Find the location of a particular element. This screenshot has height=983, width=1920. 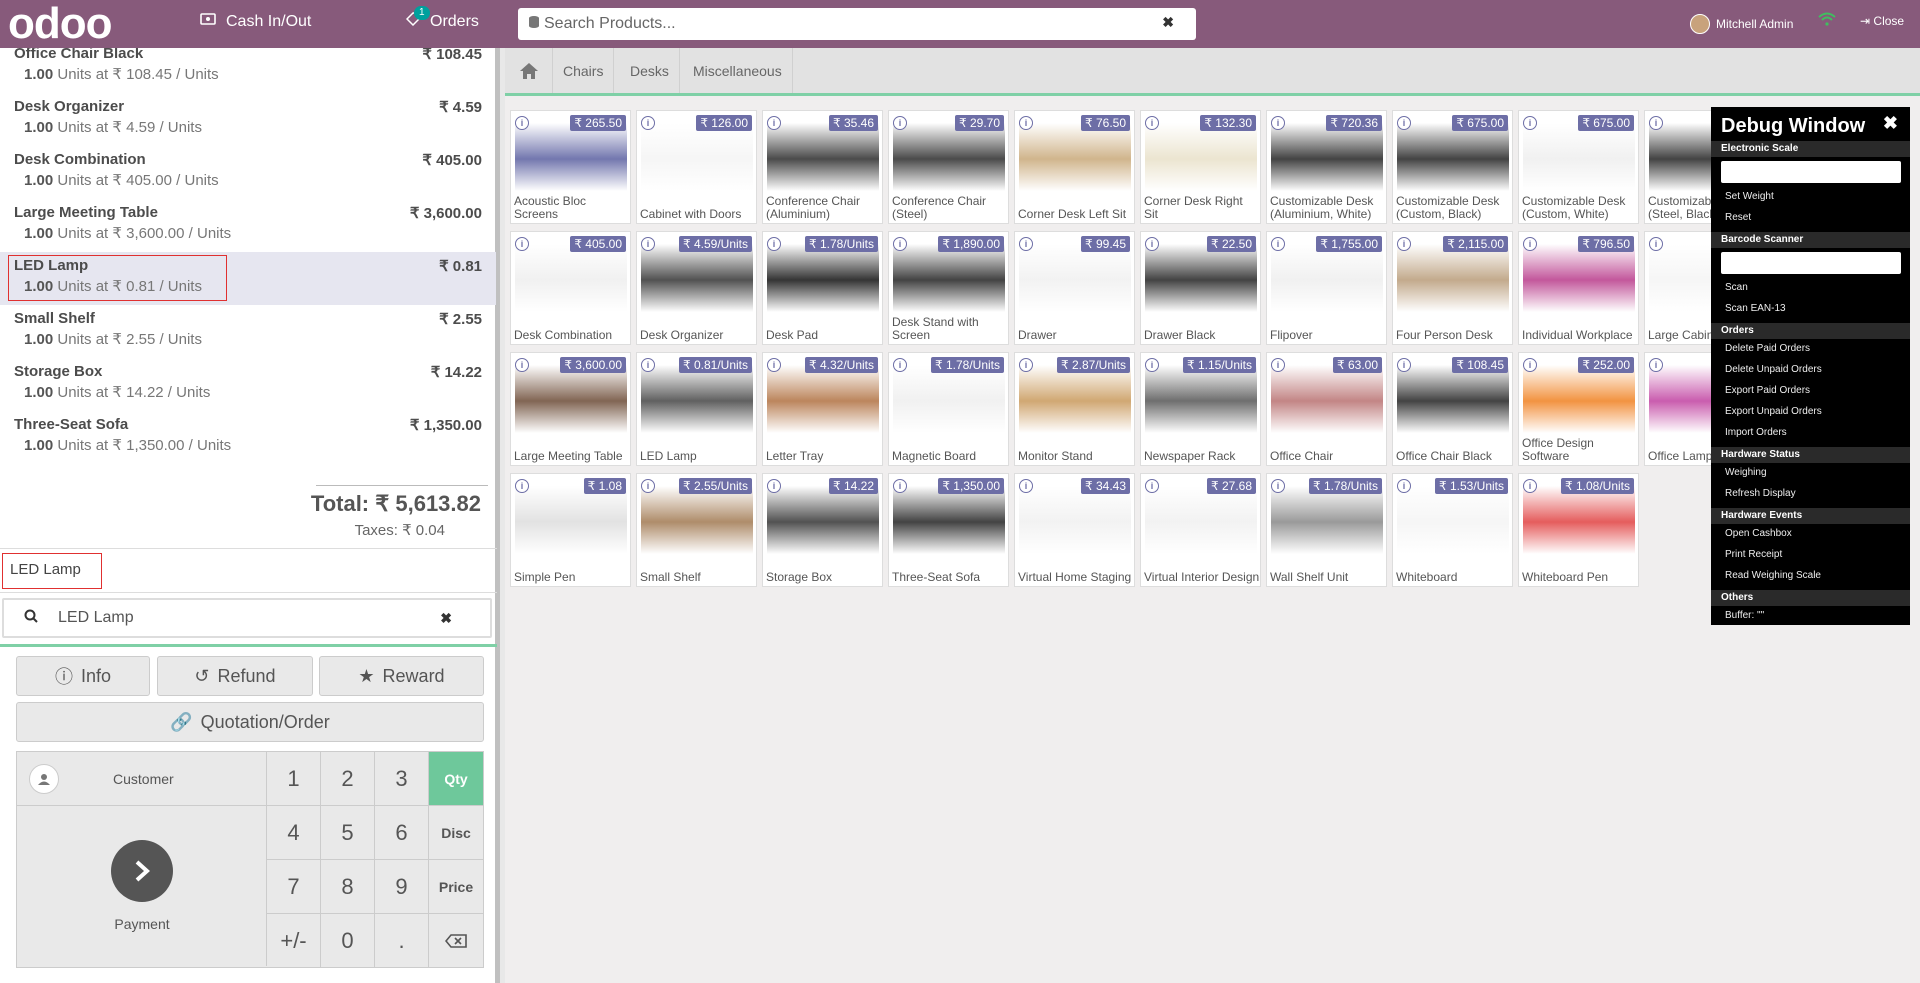

debug-action: Delete Unpaid Orders is located at coordinates (1773, 369).